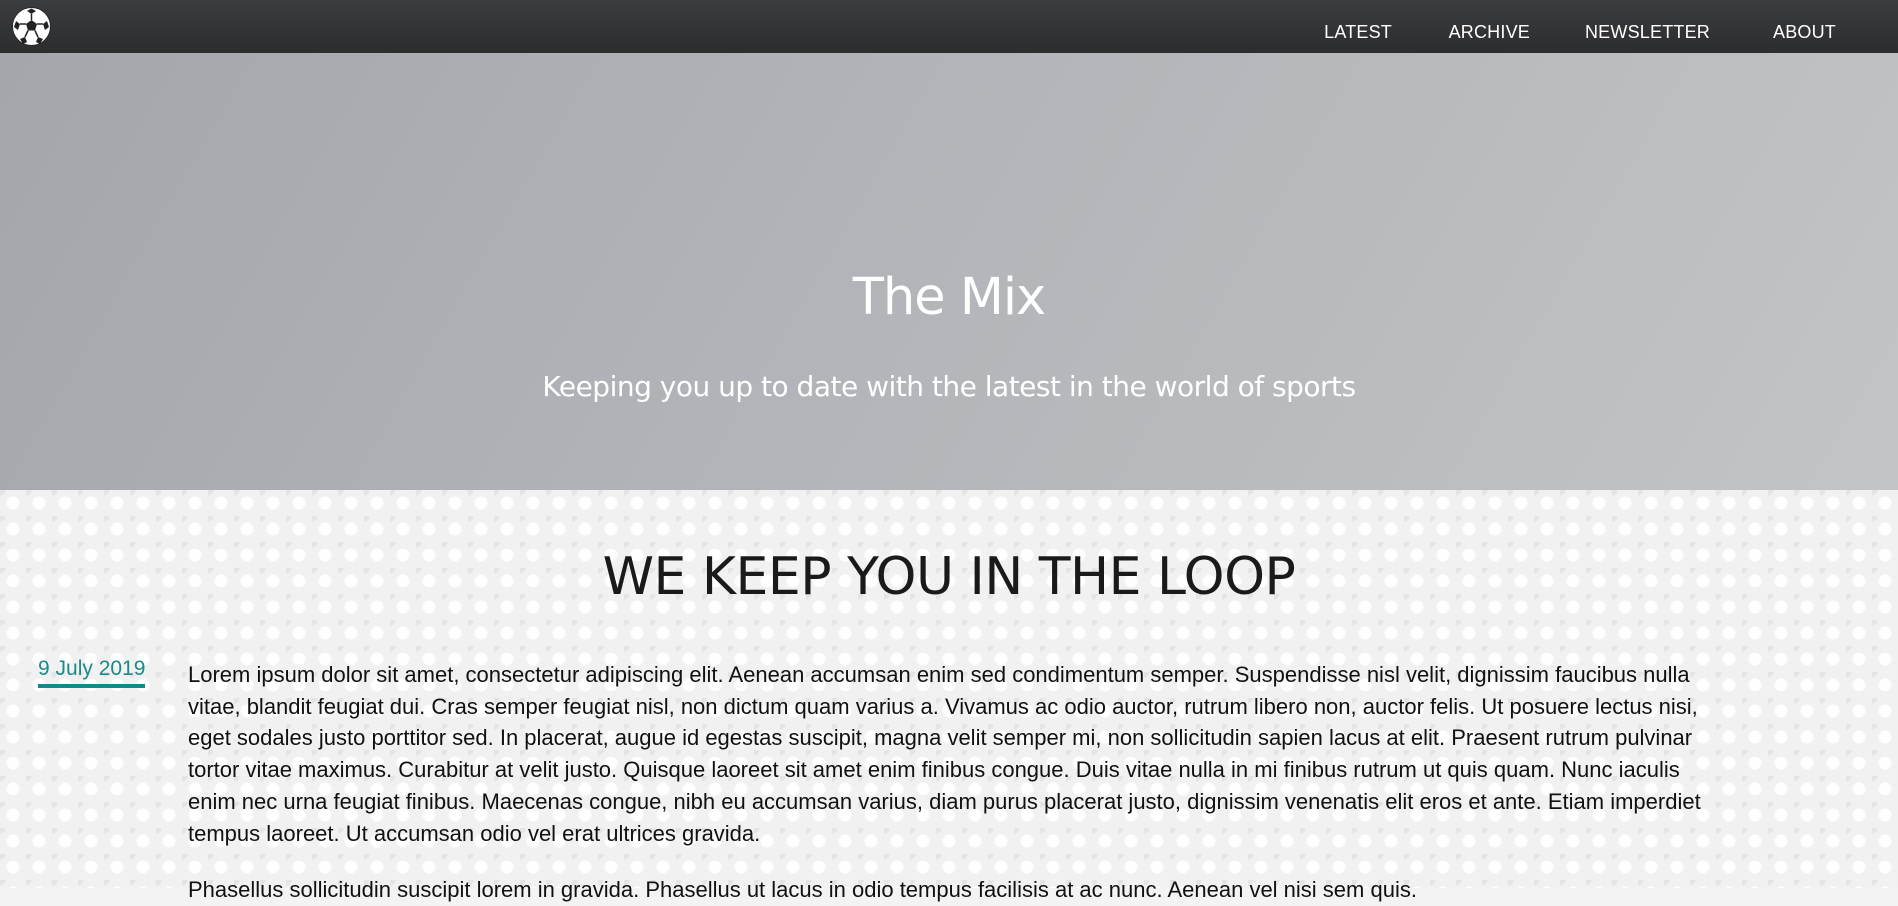 This screenshot has width=1898, height=906. Describe the element at coordinates (1804, 32) in the screenshot. I see `nav-about: ABOUT` at that location.